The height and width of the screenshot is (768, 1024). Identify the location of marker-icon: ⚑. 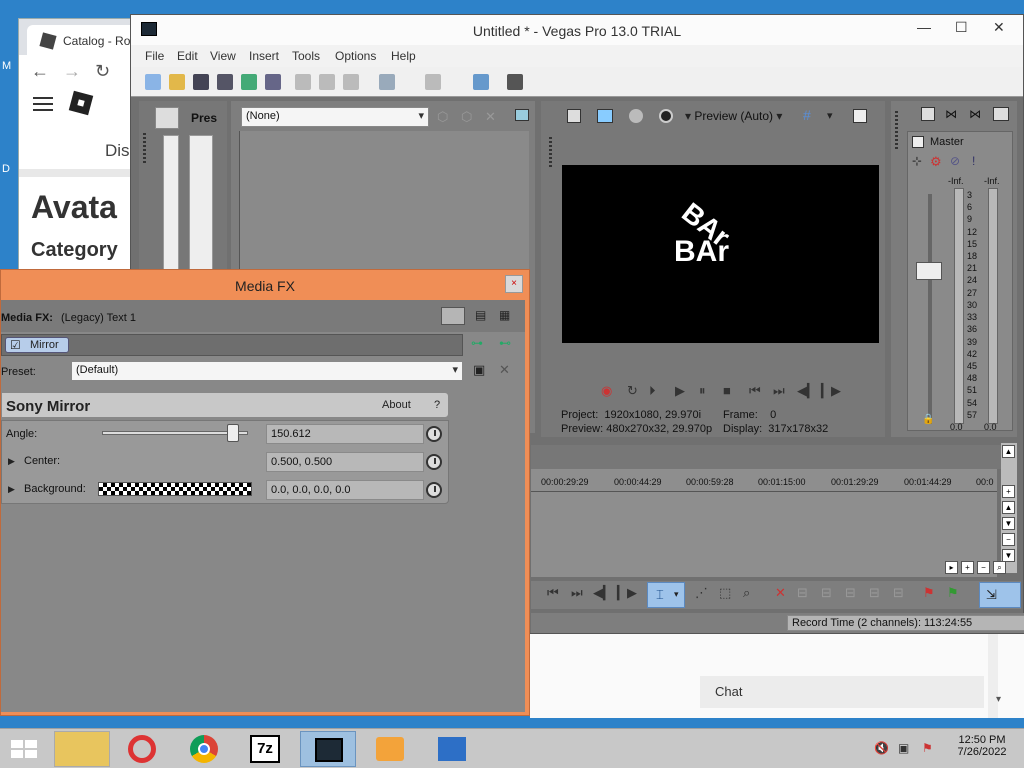
(929, 593).